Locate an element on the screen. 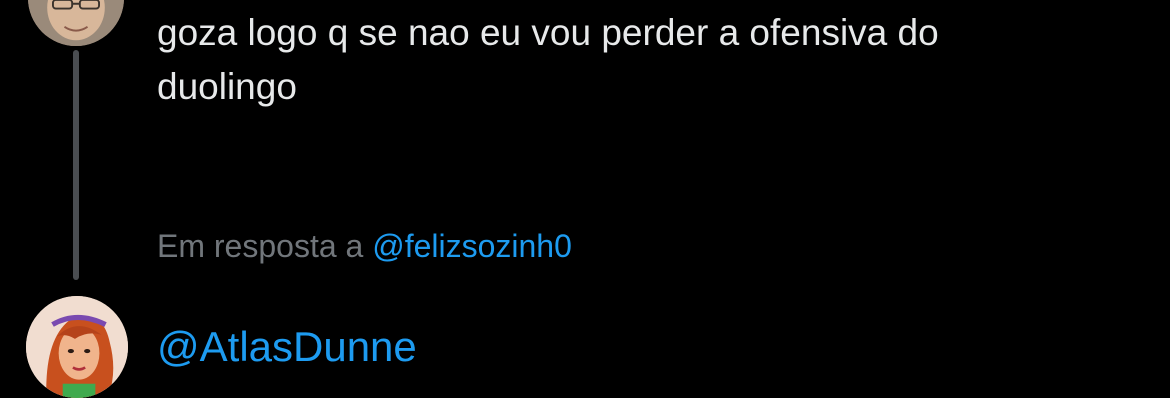 The height and width of the screenshot is (398, 1170). person-photo-icon is located at coordinates (76, 23).